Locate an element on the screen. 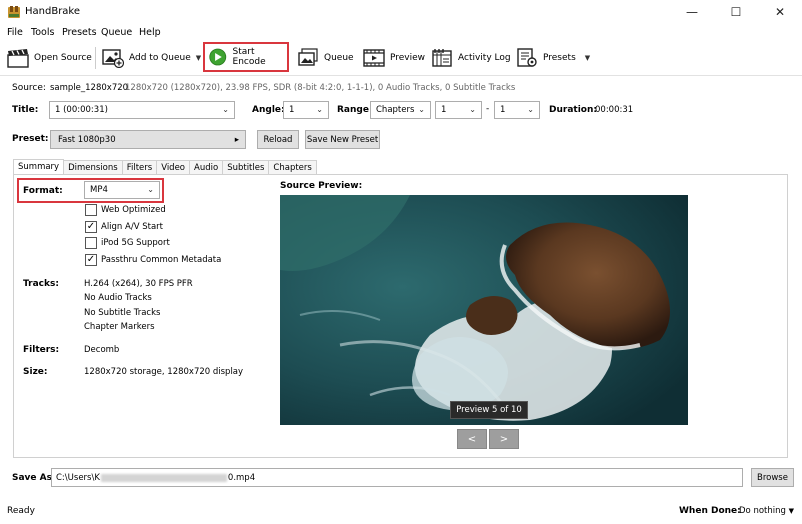 This screenshot has height=524, width=802. reload-button: Reload is located at coordinates (278, 139).